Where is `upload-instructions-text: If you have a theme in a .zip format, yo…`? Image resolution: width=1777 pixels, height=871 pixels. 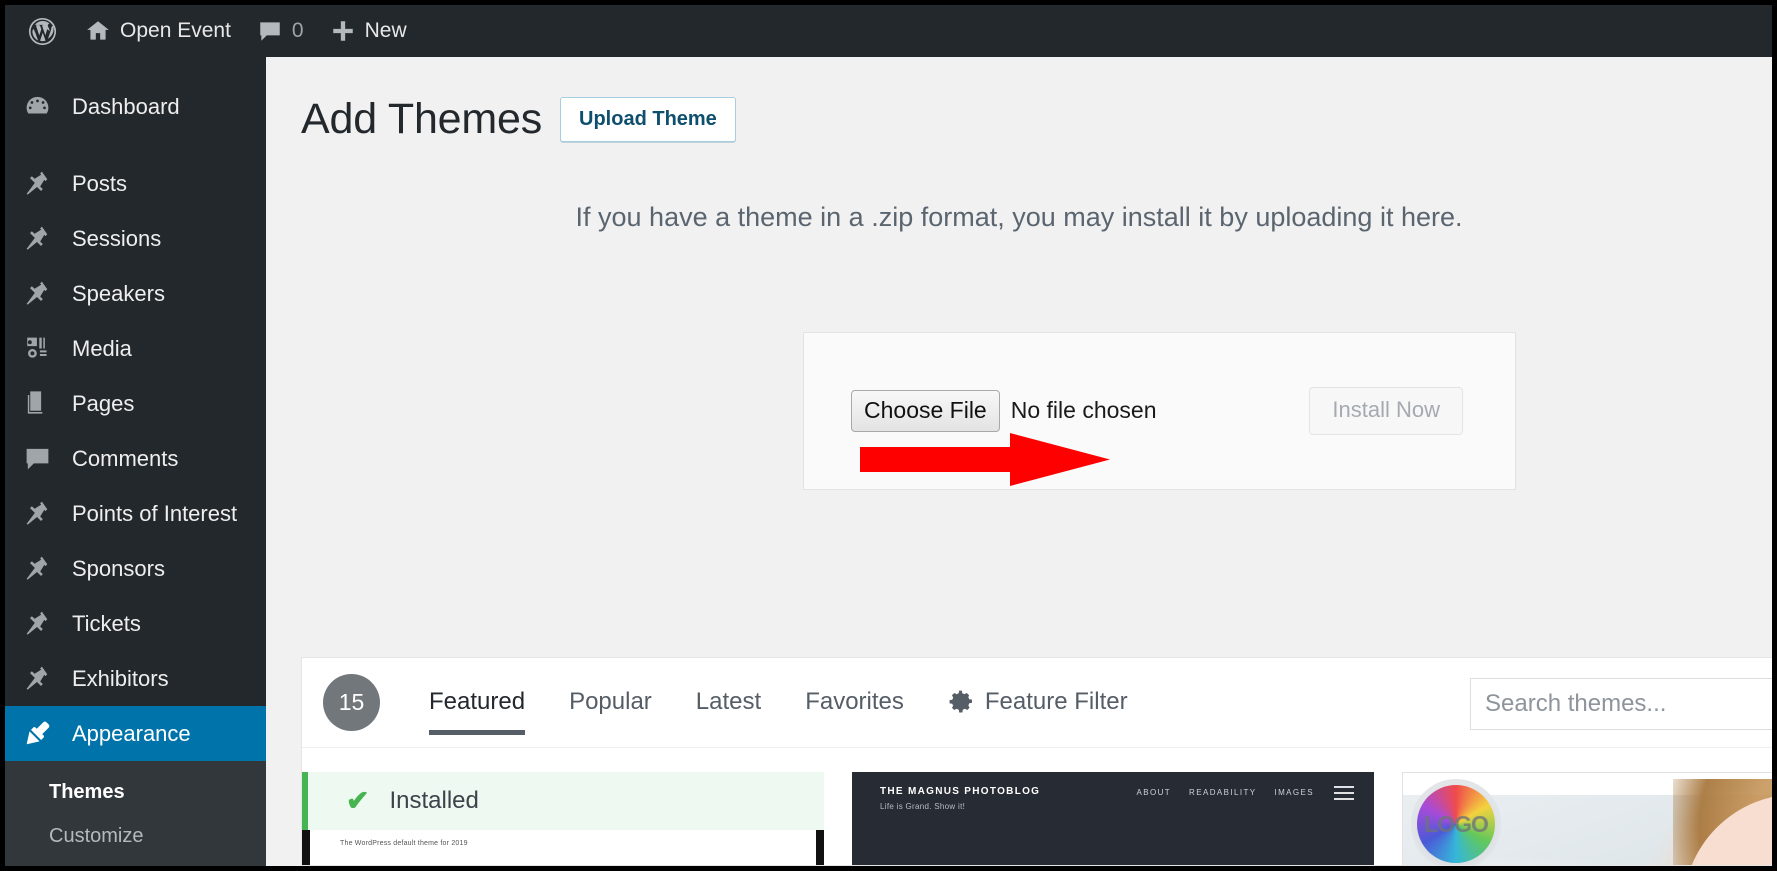
upload-instructions-text: If you have a theme in a .zip format, yo… is located at coordinates (1019, 217).